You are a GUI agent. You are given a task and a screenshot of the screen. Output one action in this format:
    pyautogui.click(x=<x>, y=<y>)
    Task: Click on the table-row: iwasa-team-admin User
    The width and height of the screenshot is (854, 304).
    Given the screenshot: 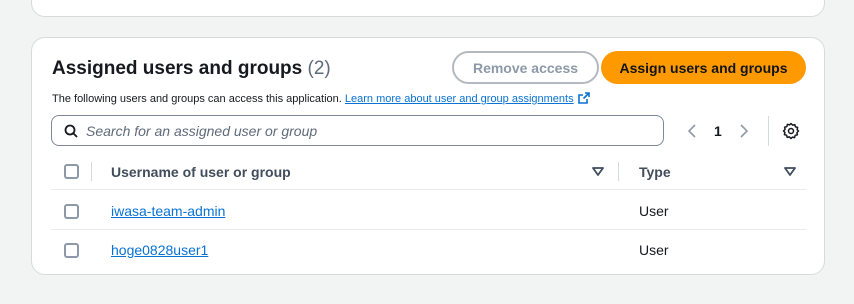 What is the action you would take?
    pyautogui.click(x=428, y=210)
    